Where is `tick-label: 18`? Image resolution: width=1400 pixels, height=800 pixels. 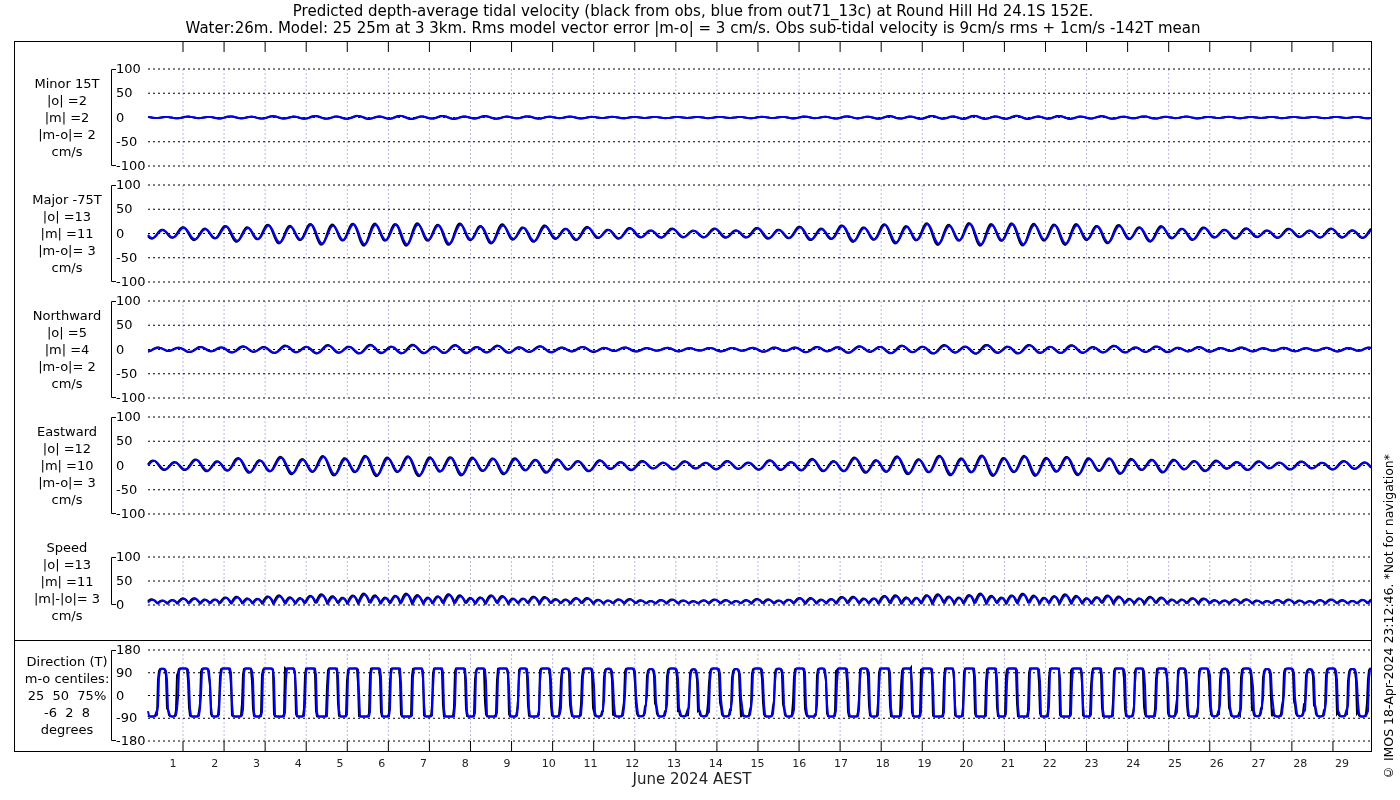 tick-label: 18 is located at coordinates (882, 763).